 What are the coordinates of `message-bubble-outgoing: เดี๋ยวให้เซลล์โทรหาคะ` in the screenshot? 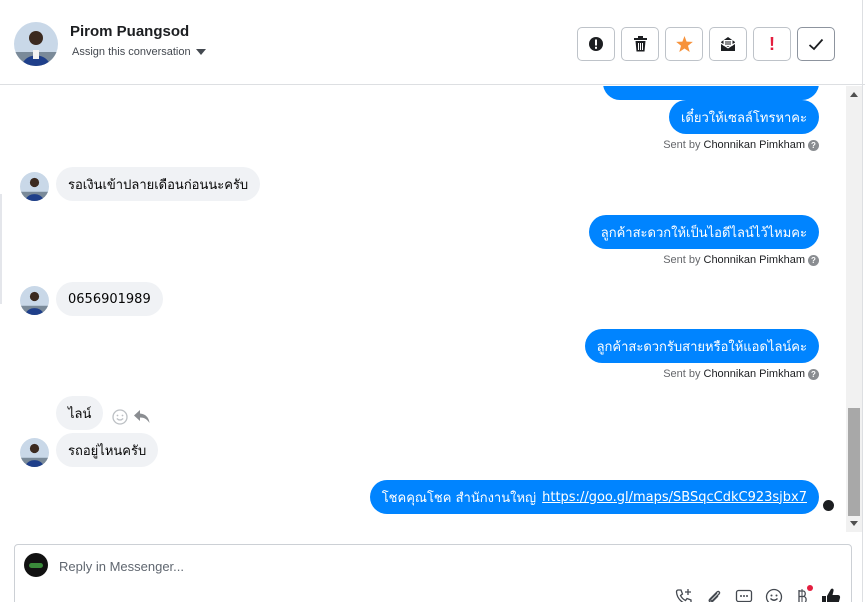 It's located at (743, 117).